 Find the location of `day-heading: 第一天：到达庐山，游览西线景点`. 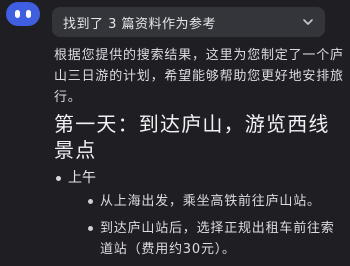

day-heading: 第一天：到达庐山，游览西线景点 is located at coordinates (192, 137).